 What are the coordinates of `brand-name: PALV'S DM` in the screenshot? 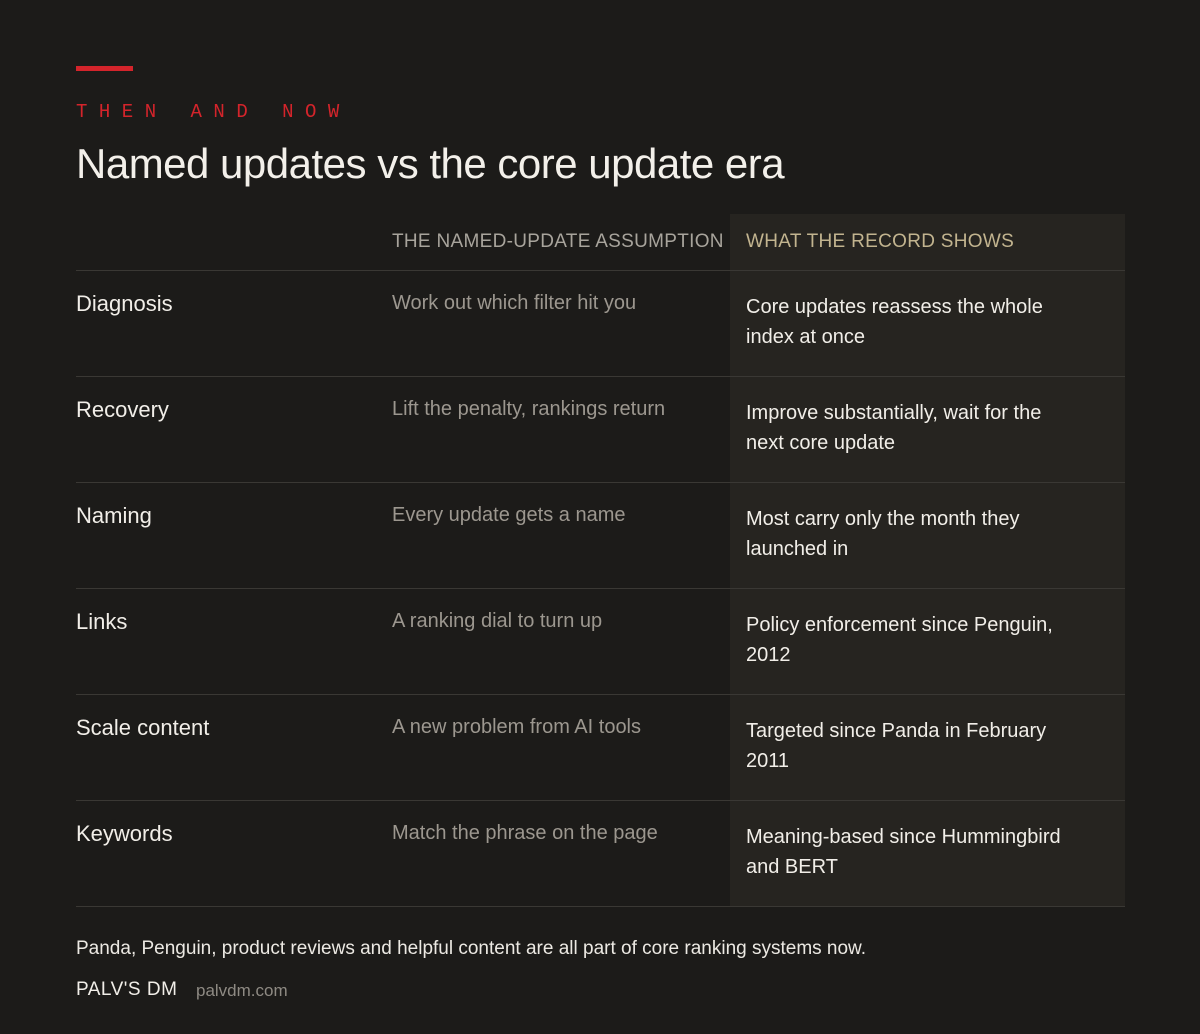 It's located at (127, 989).